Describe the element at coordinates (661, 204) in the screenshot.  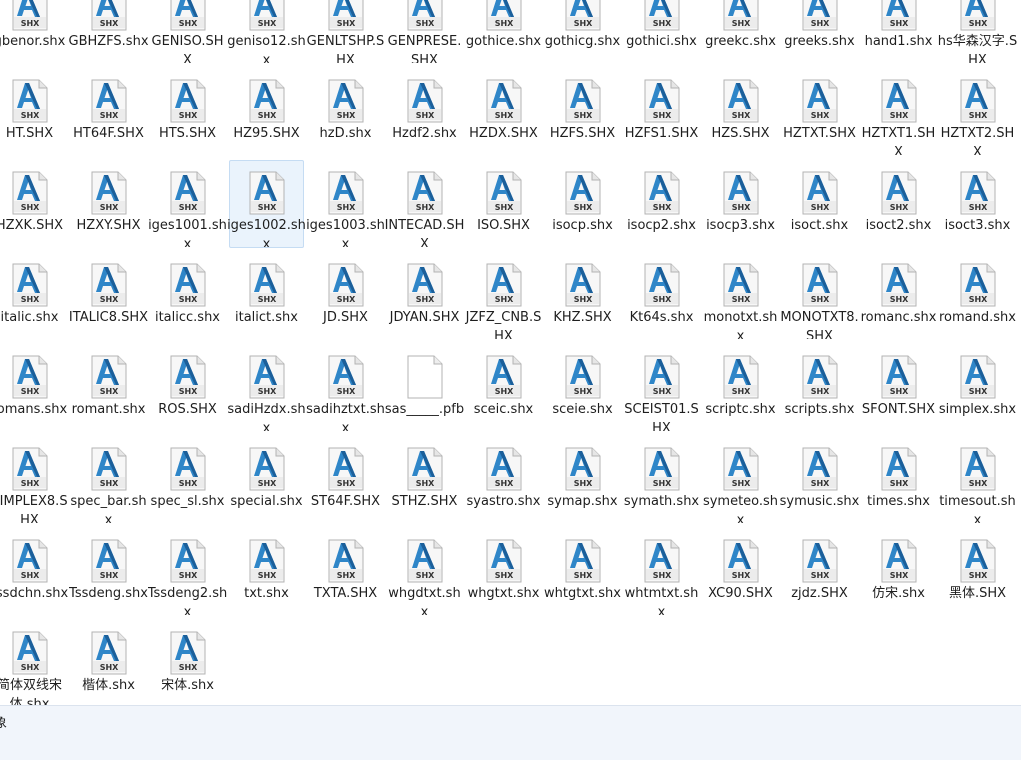
I see `file-item: SHX isocp2.shx` at that location.